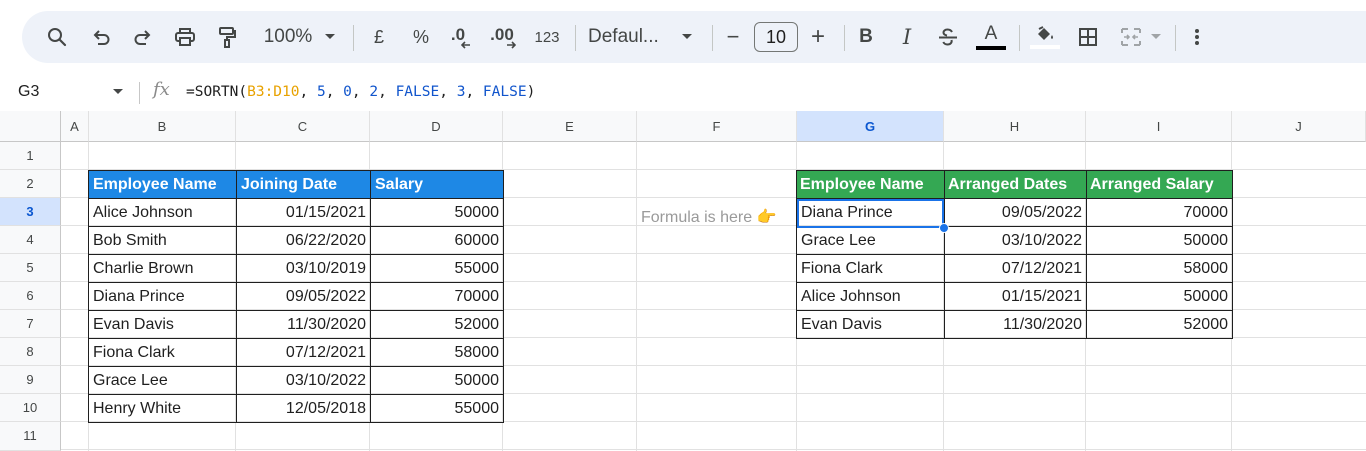  Describe the element at coordinates (185, 37) in the screenshot. I see `print-icon` at that location.